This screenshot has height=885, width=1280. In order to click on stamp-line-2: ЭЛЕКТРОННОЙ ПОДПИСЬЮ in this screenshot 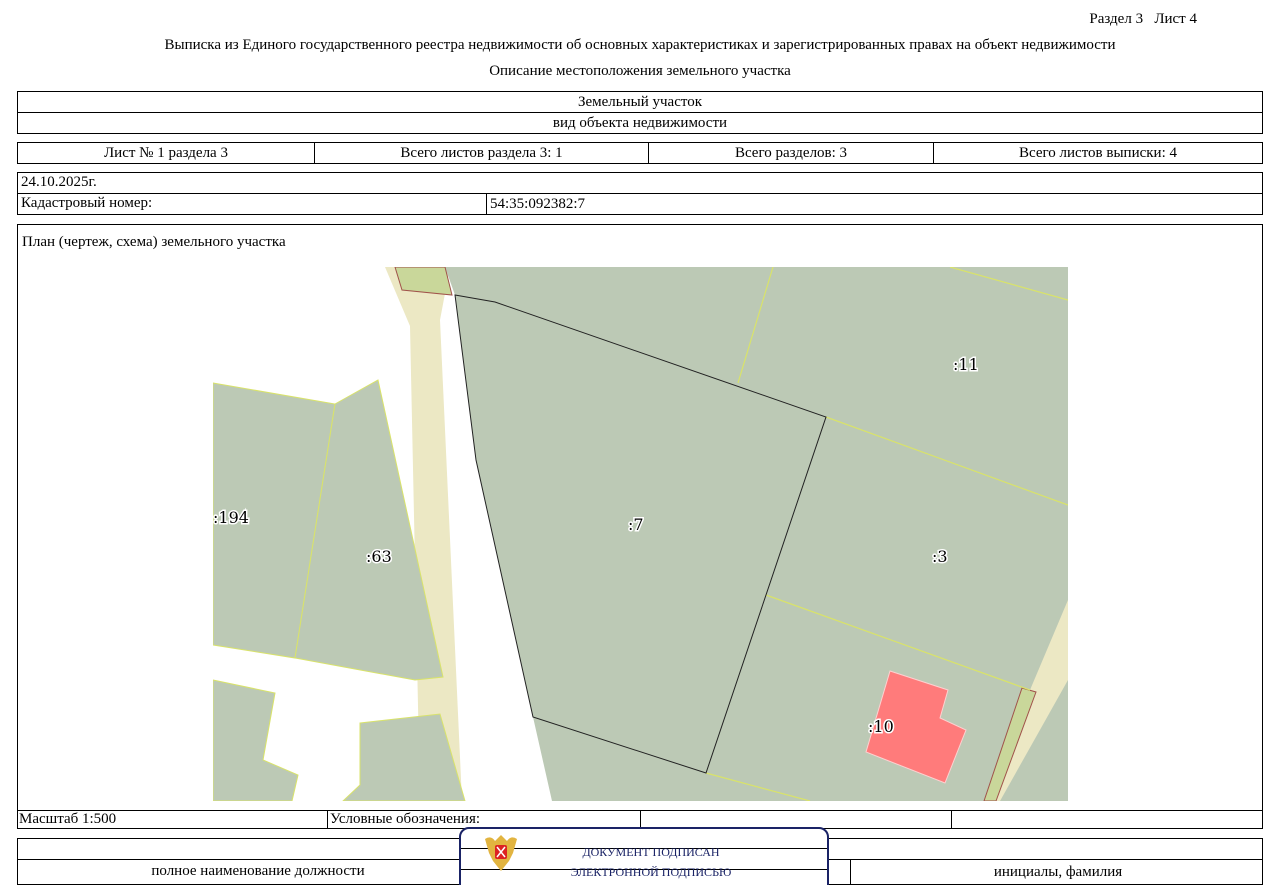, I will do `click(651, 872)`.